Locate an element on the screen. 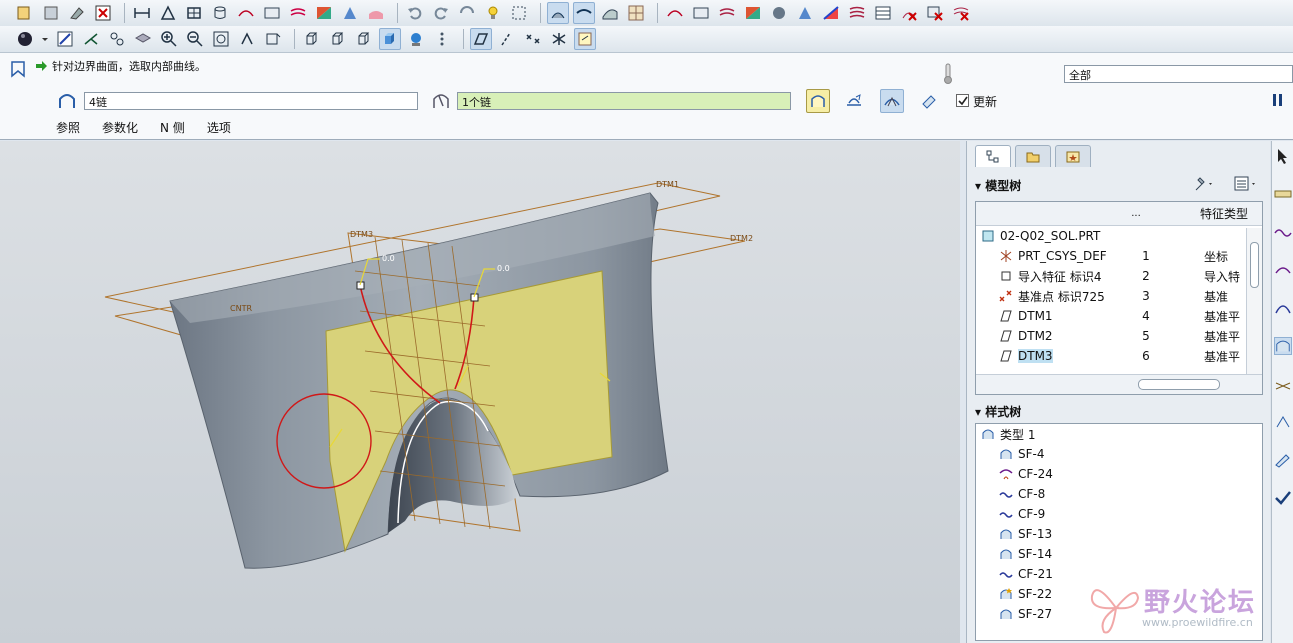  update-checkbox is located at coordinates (962, 100).